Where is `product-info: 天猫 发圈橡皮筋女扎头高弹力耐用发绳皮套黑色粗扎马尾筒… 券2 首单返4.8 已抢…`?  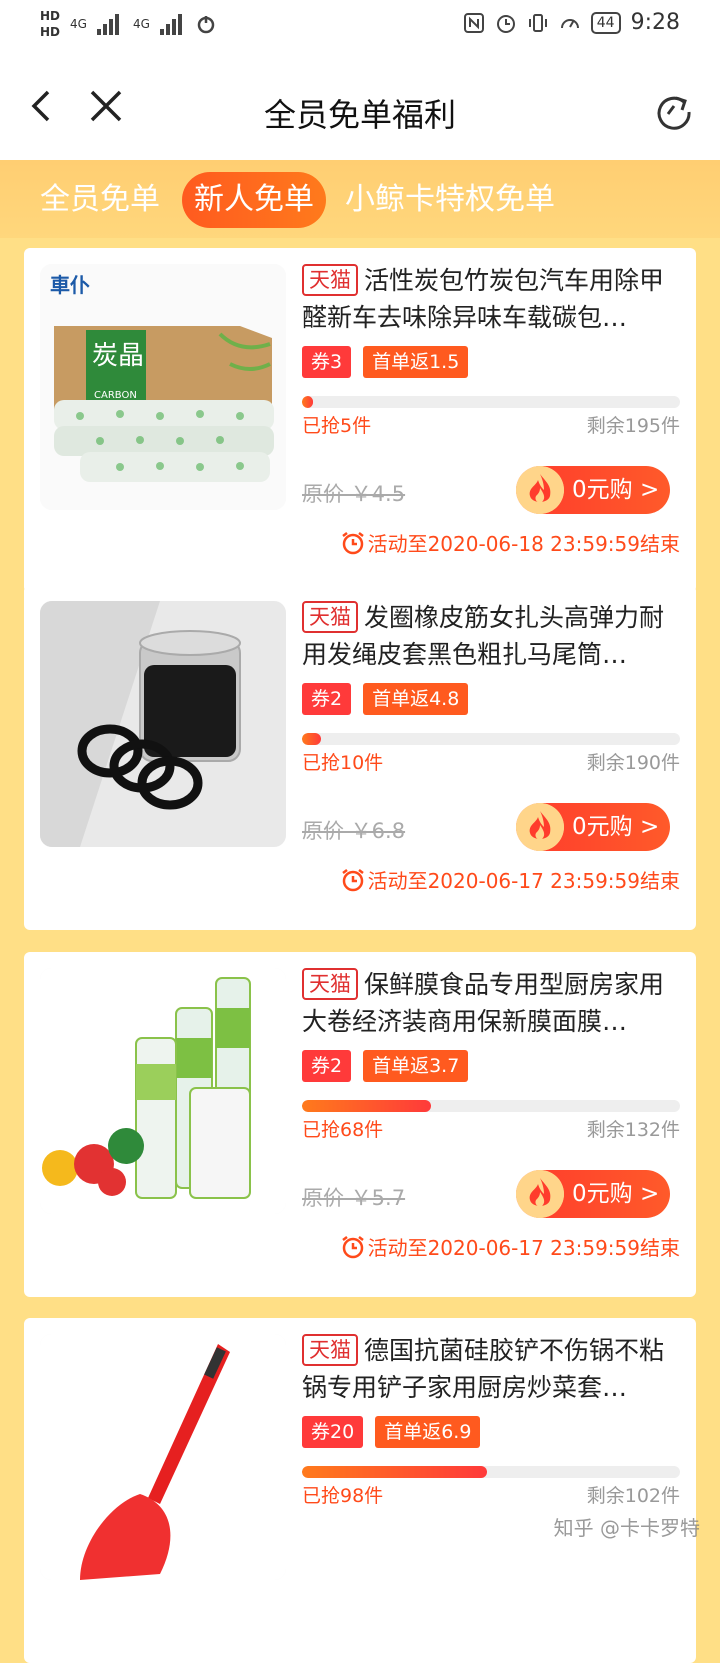
product-info: 天猫 发圈橡皮筋女扎头高弹力耐用发绳皮套黑色粗扎马尾筒… 券2 首单返4.8 已抢… is located at coordinates (491, 727).